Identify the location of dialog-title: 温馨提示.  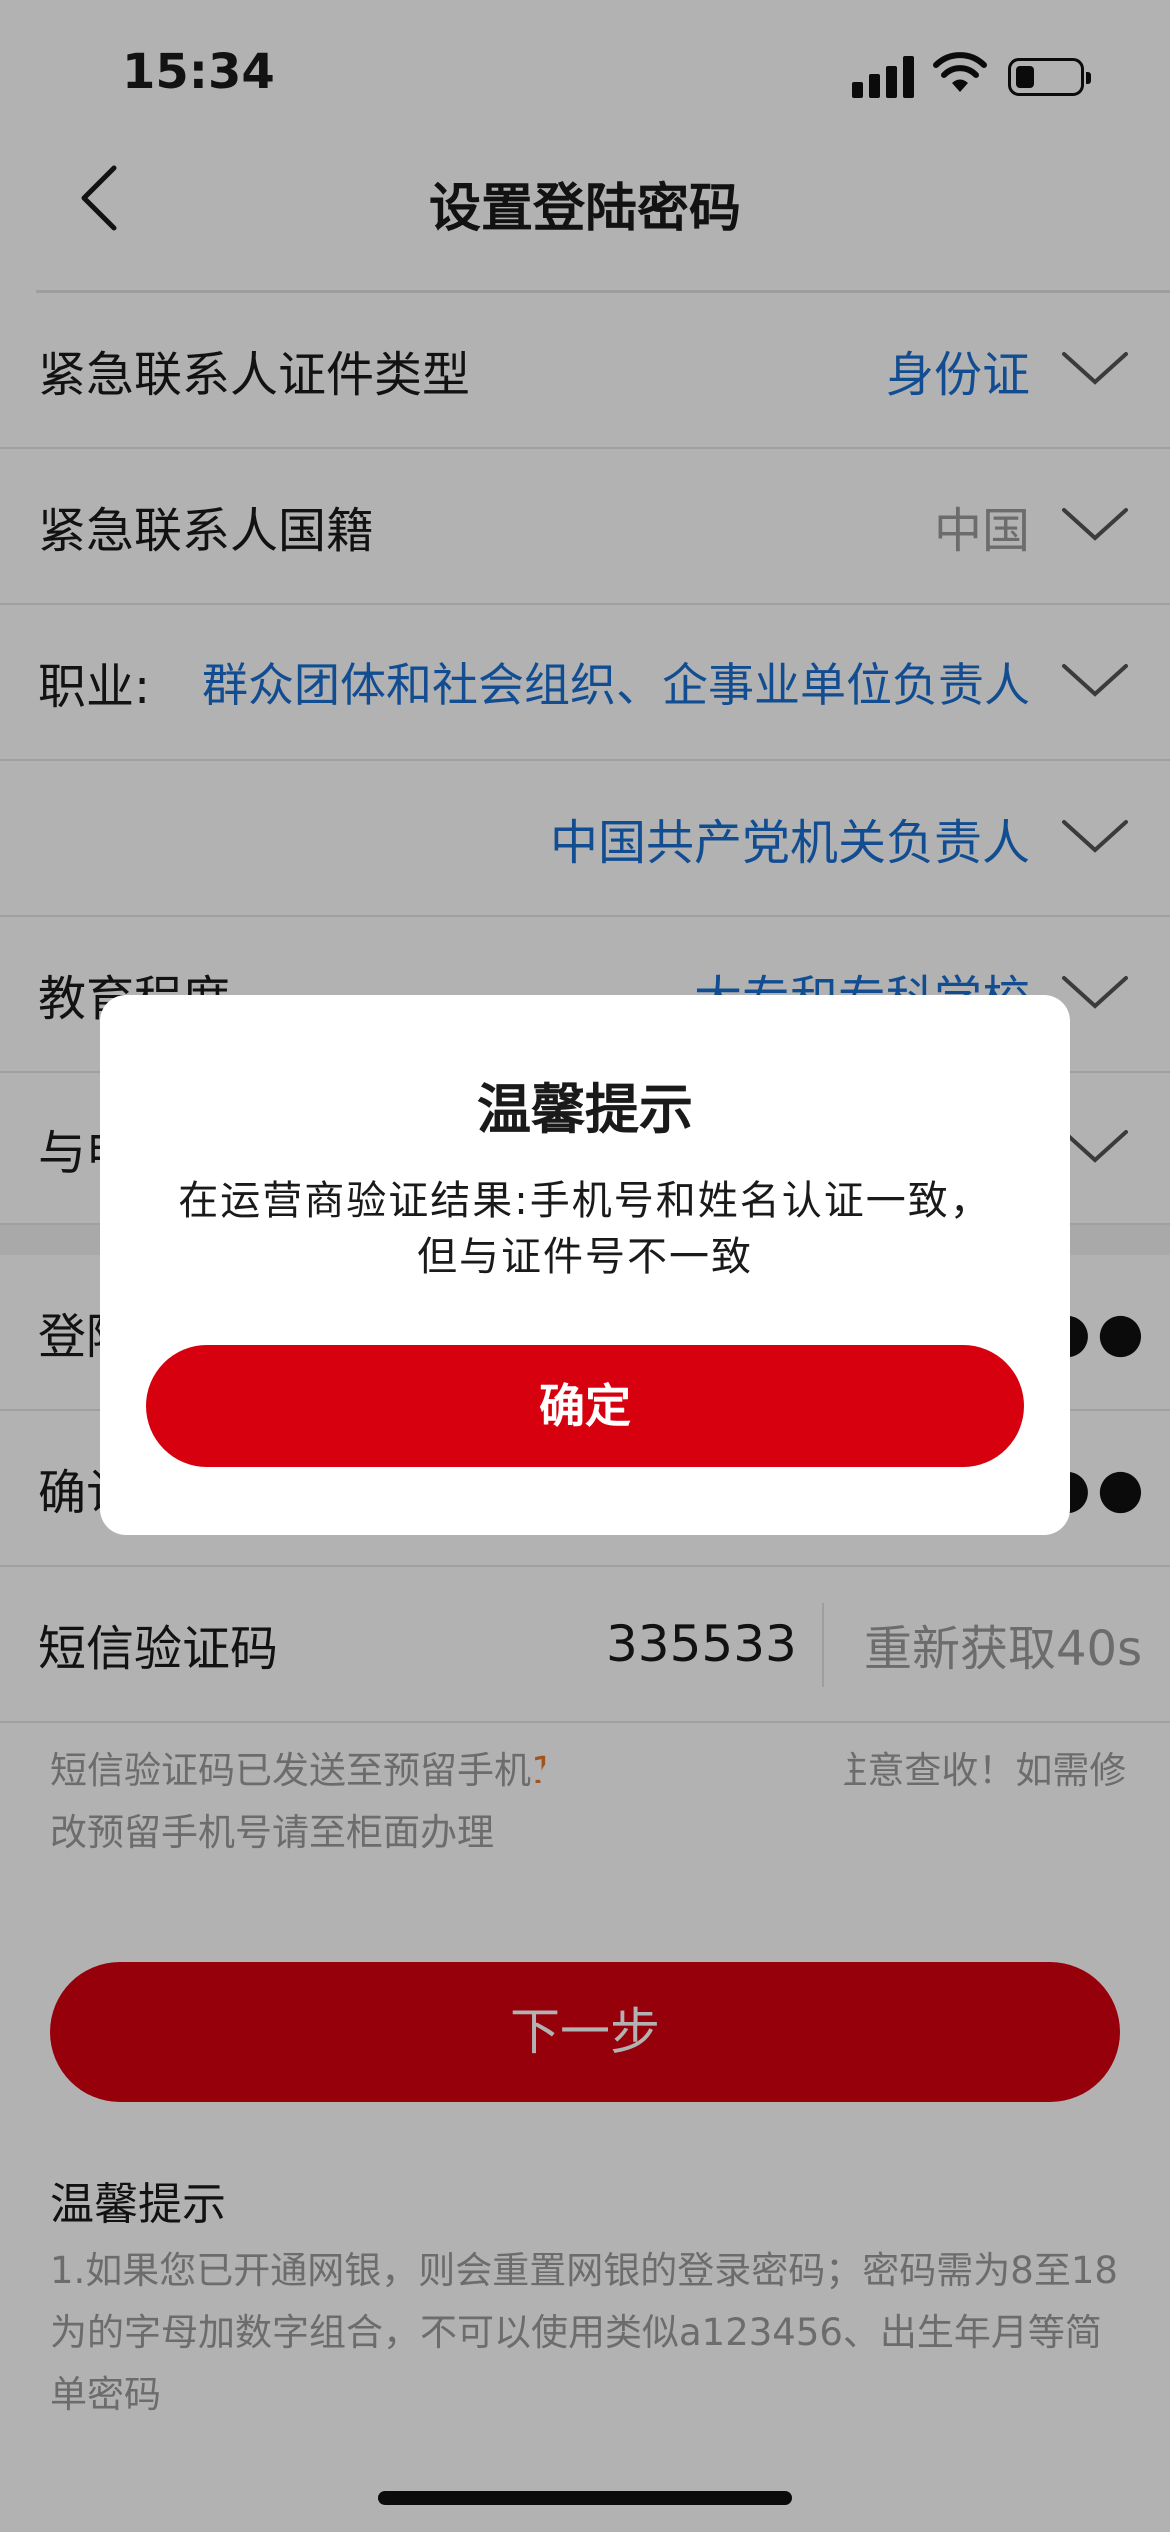
(585, 1109).